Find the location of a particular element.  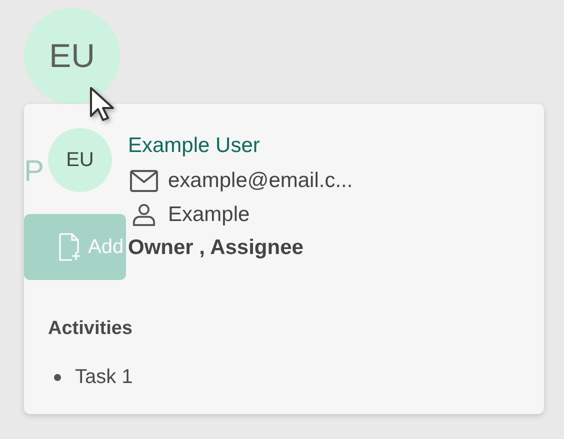

user-roles: Owner , Assignee is located at coordinates (216, 248).